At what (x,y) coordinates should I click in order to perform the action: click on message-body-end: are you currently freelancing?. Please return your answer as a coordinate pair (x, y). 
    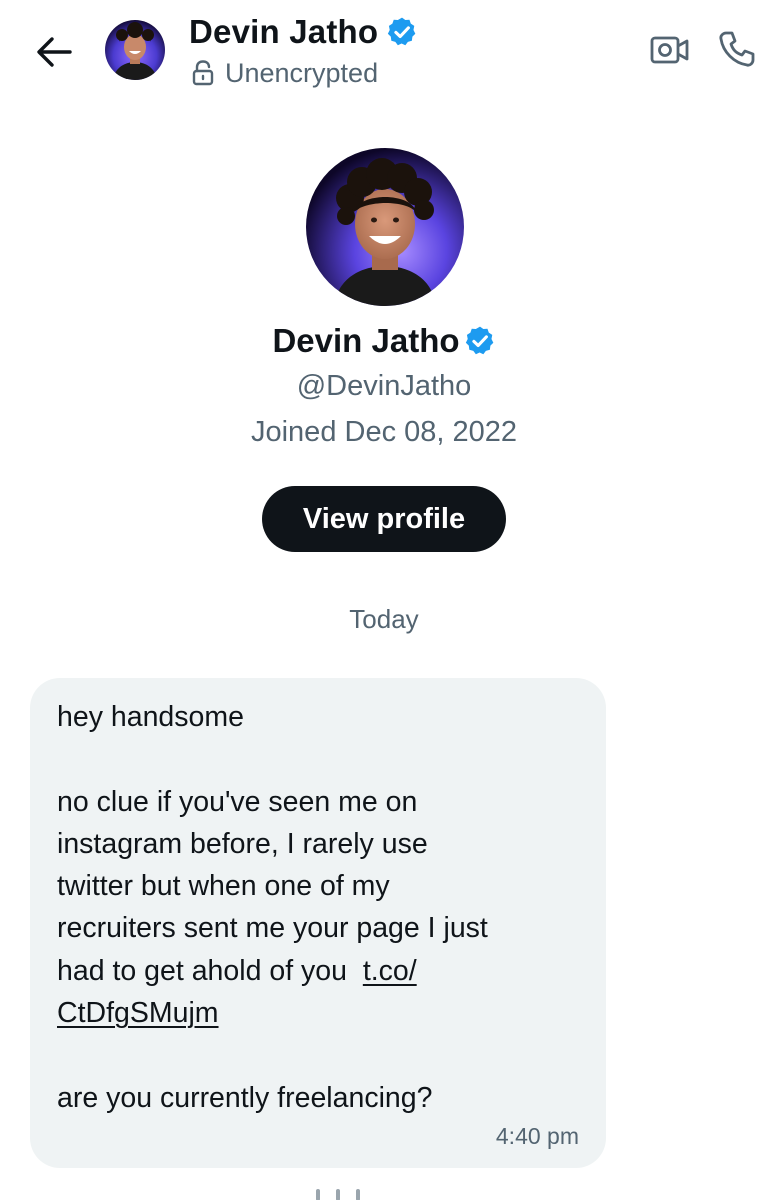
    Looking at the image, I should click on (245, 1097).